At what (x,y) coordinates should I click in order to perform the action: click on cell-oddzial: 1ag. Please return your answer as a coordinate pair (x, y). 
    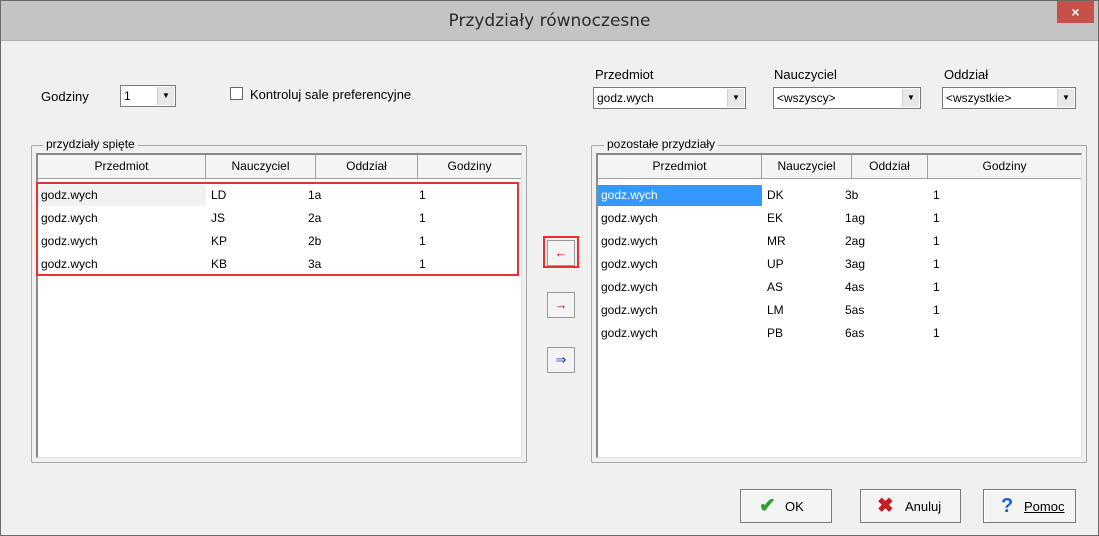
    Looking at the image, I should click on (855, 218).